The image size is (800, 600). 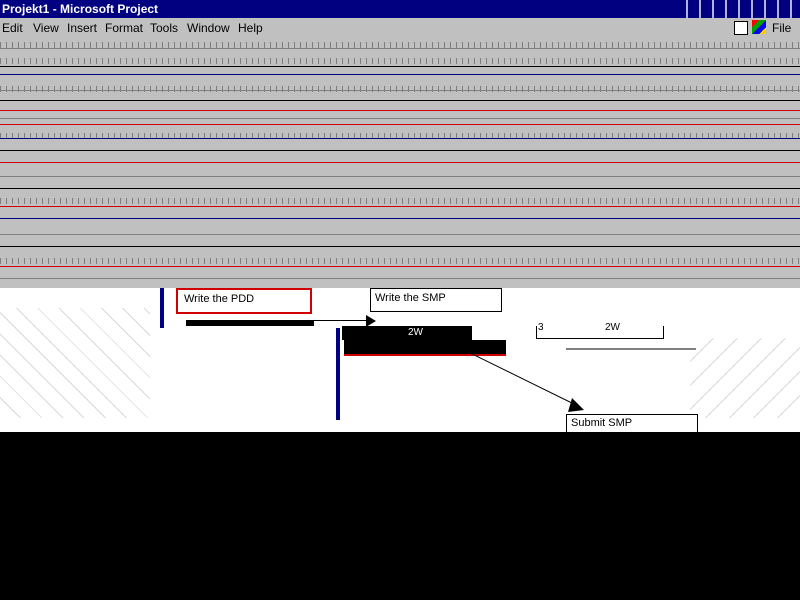 I want to click on duration-label: 2W, so click(x=415, y=332).